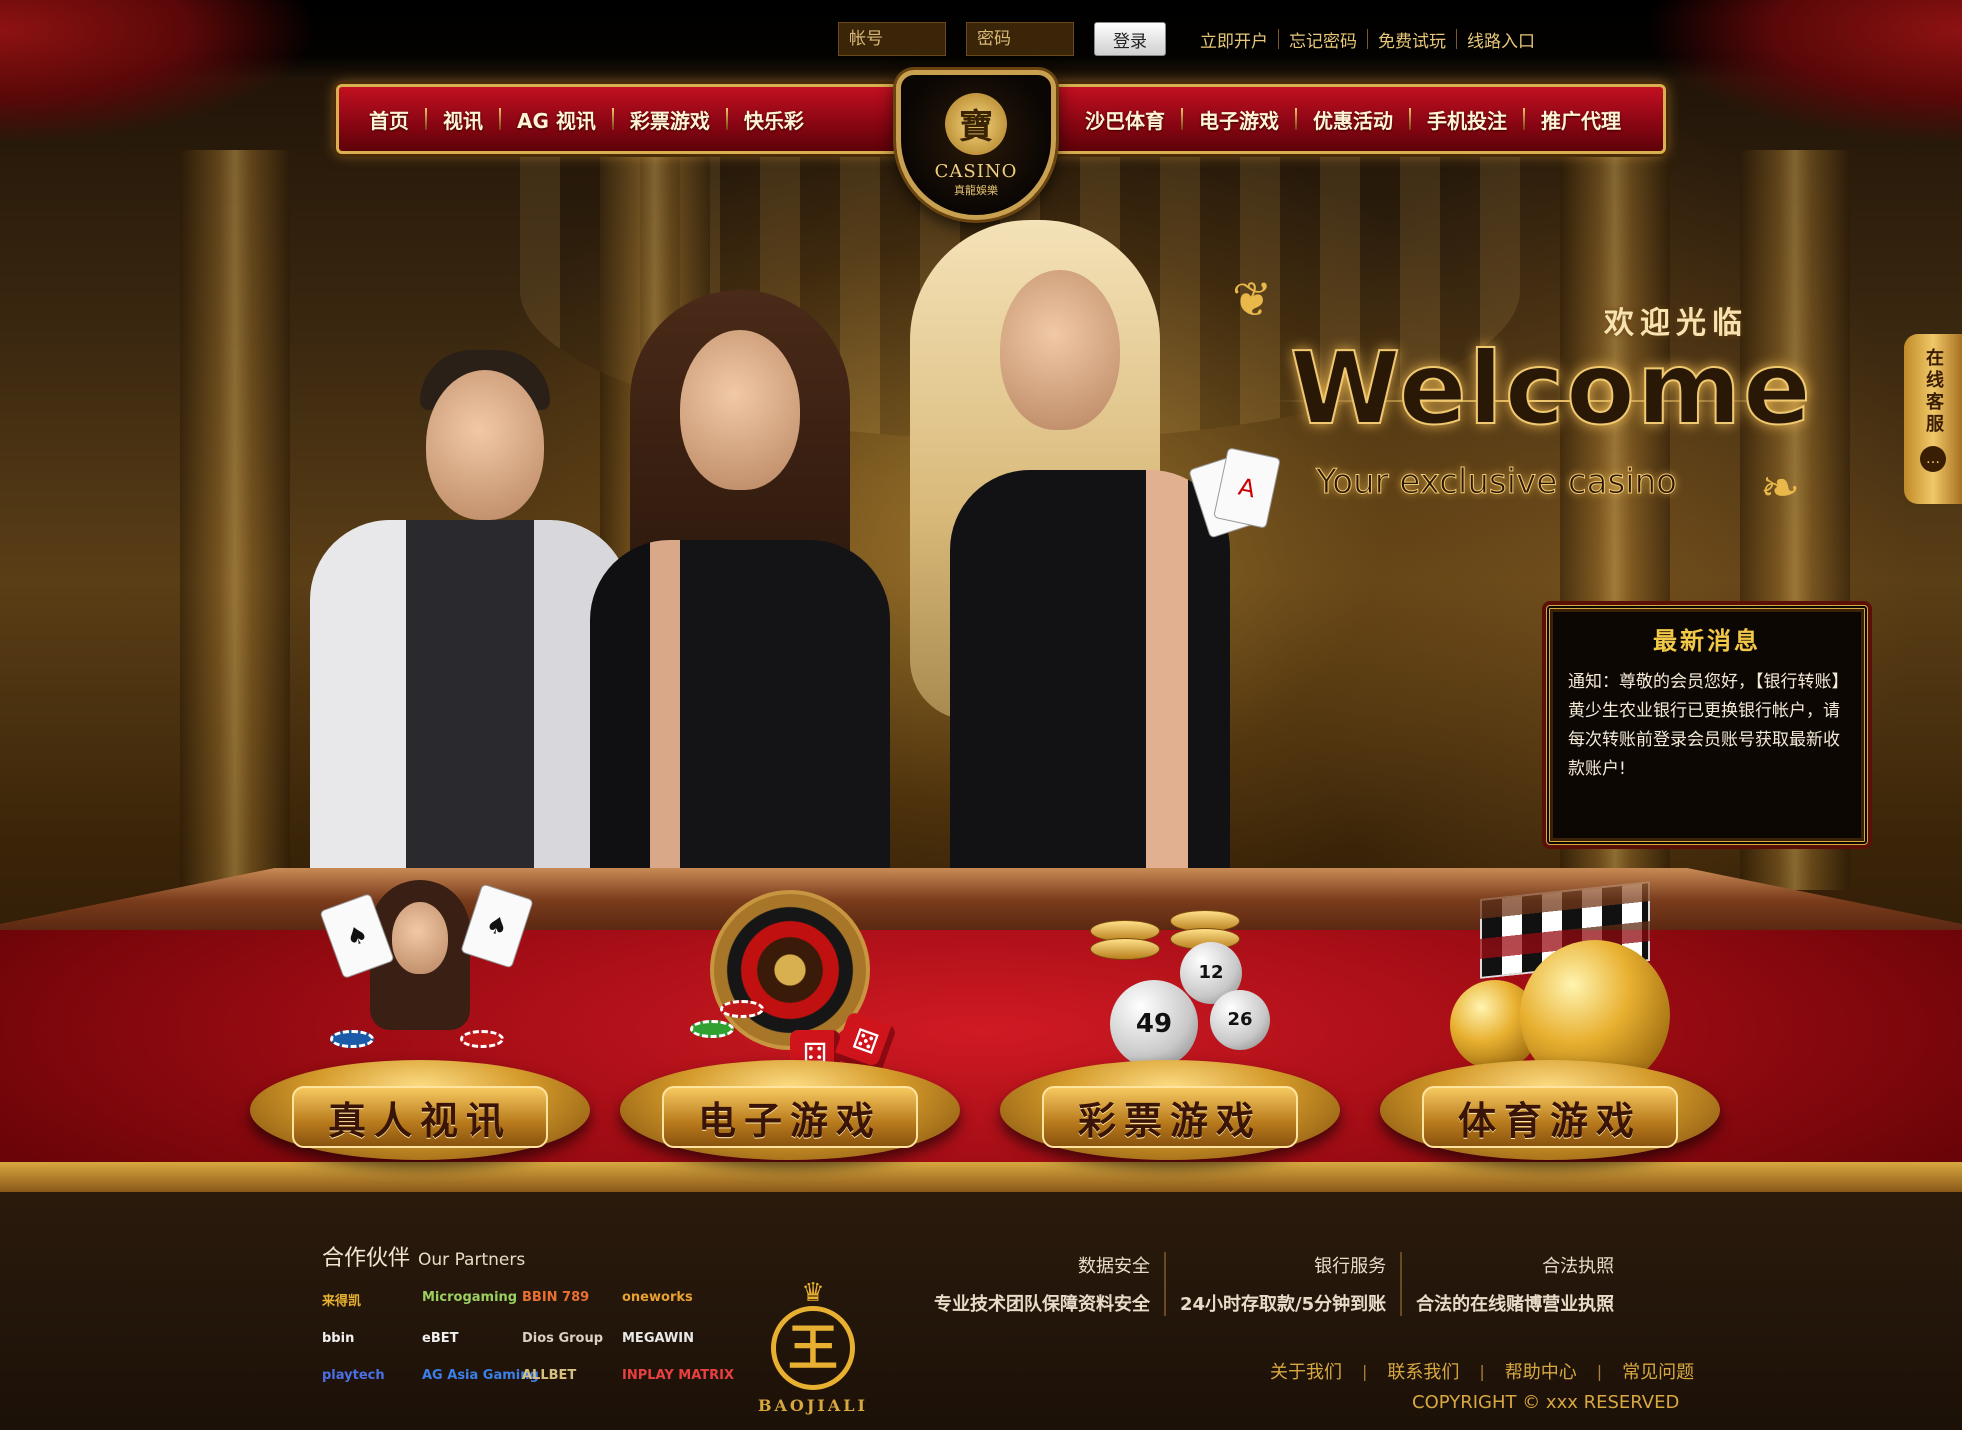 The width and height of the screenshot is (1962, 1430). I want to click on game-label-plate: 电子游戏, so click(790, 1117).